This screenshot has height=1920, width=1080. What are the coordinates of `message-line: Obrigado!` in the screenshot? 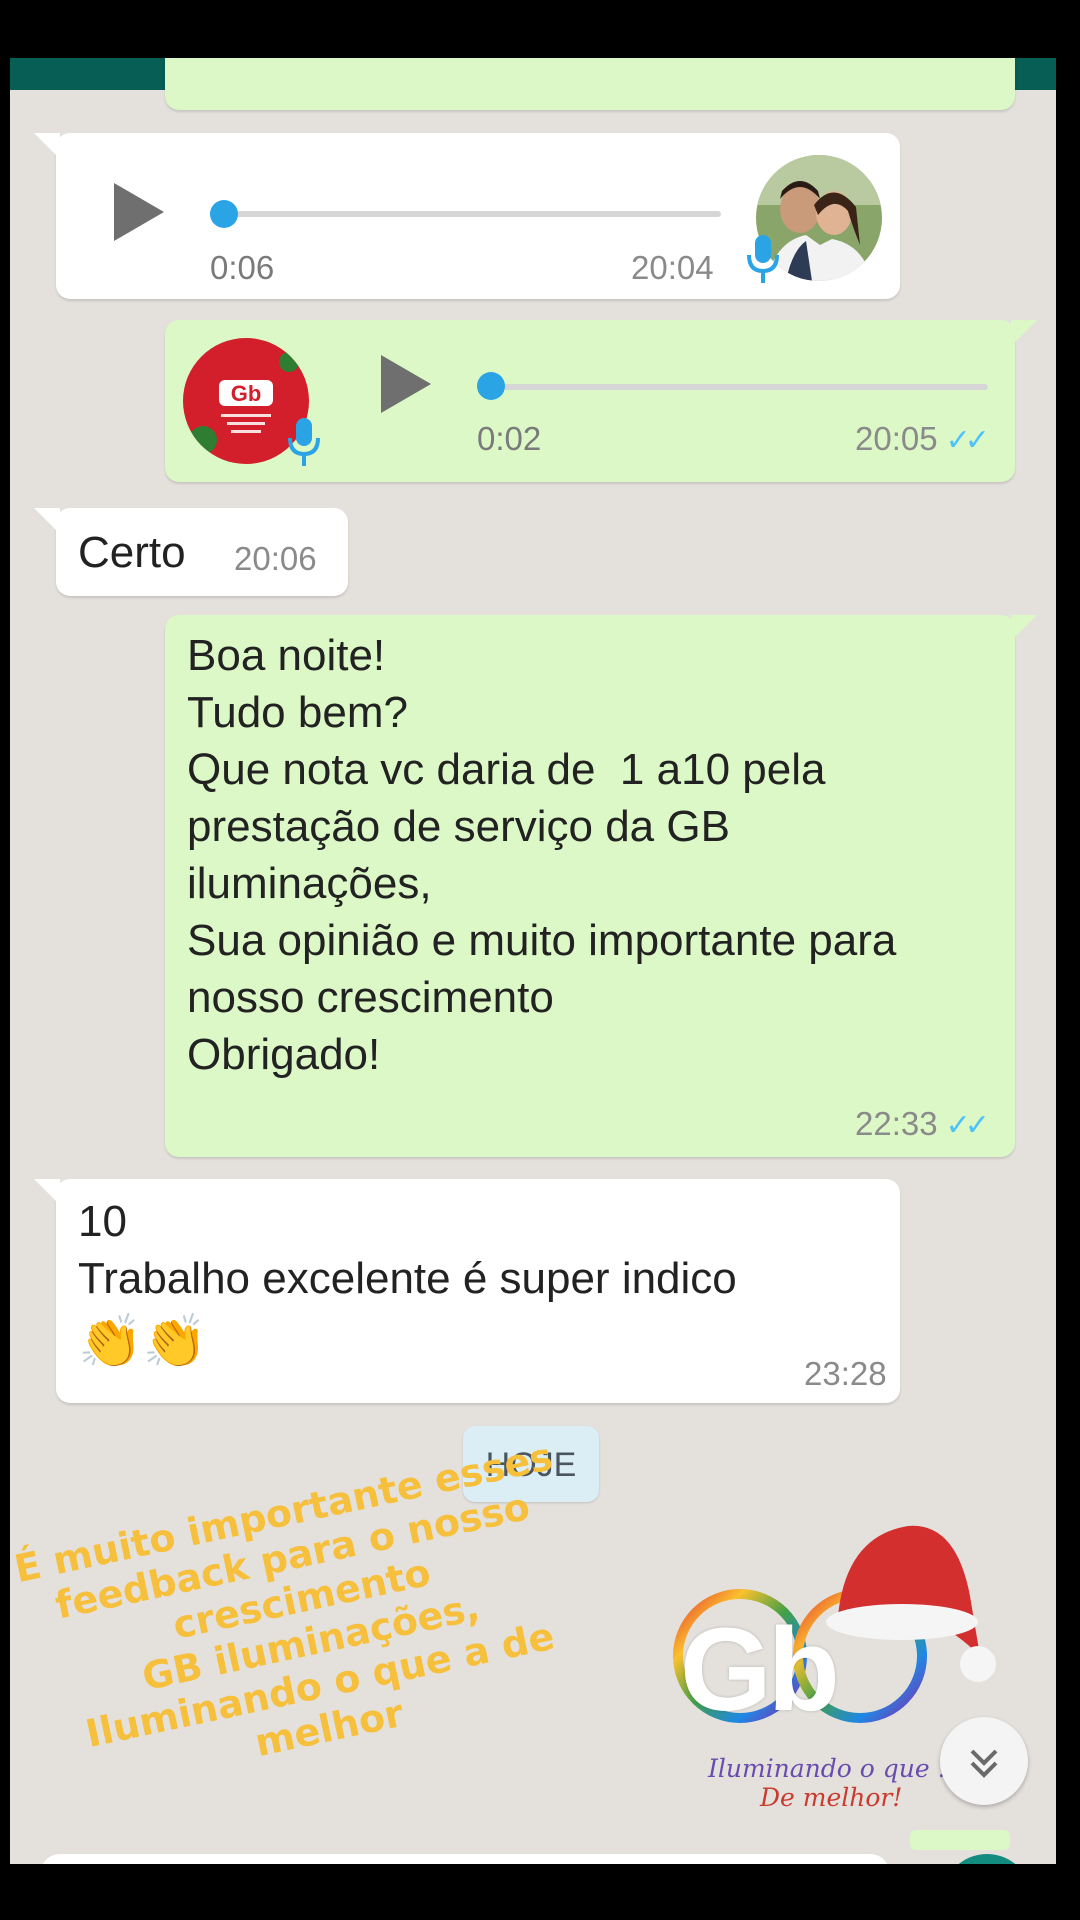 It's located at (284, 1054).